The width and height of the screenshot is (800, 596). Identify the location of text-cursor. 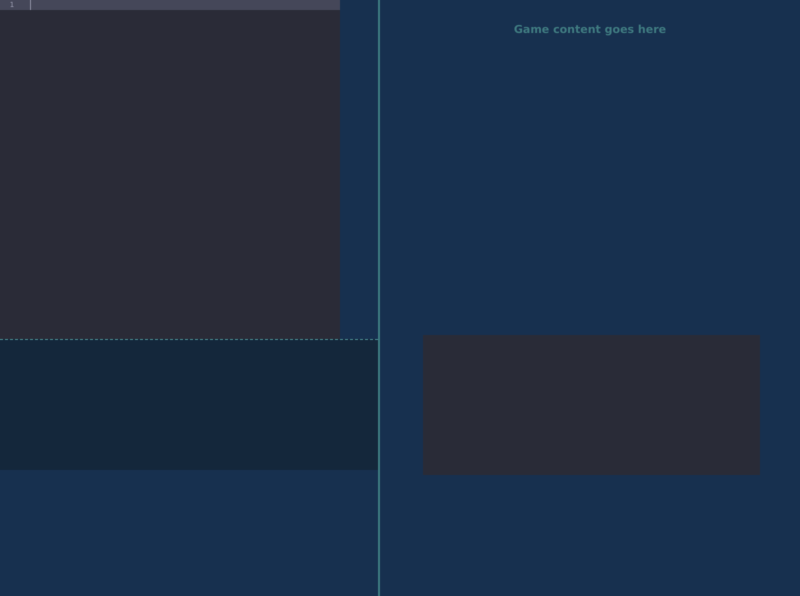
(30, 5).